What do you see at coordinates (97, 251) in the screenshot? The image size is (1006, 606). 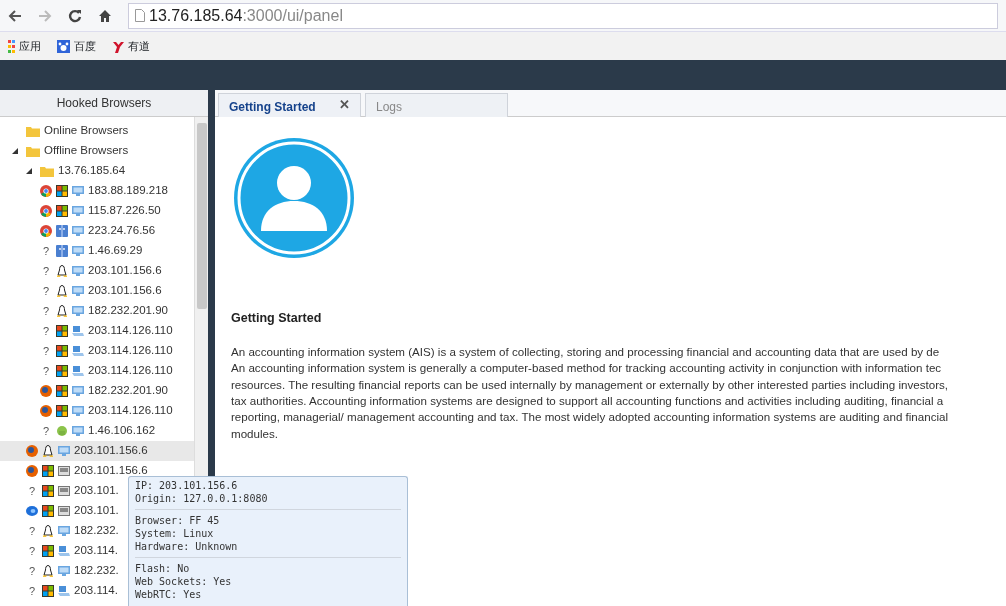 I see `browser-list-item: ? 1.46.69.29` at bounding box center [97, 251].